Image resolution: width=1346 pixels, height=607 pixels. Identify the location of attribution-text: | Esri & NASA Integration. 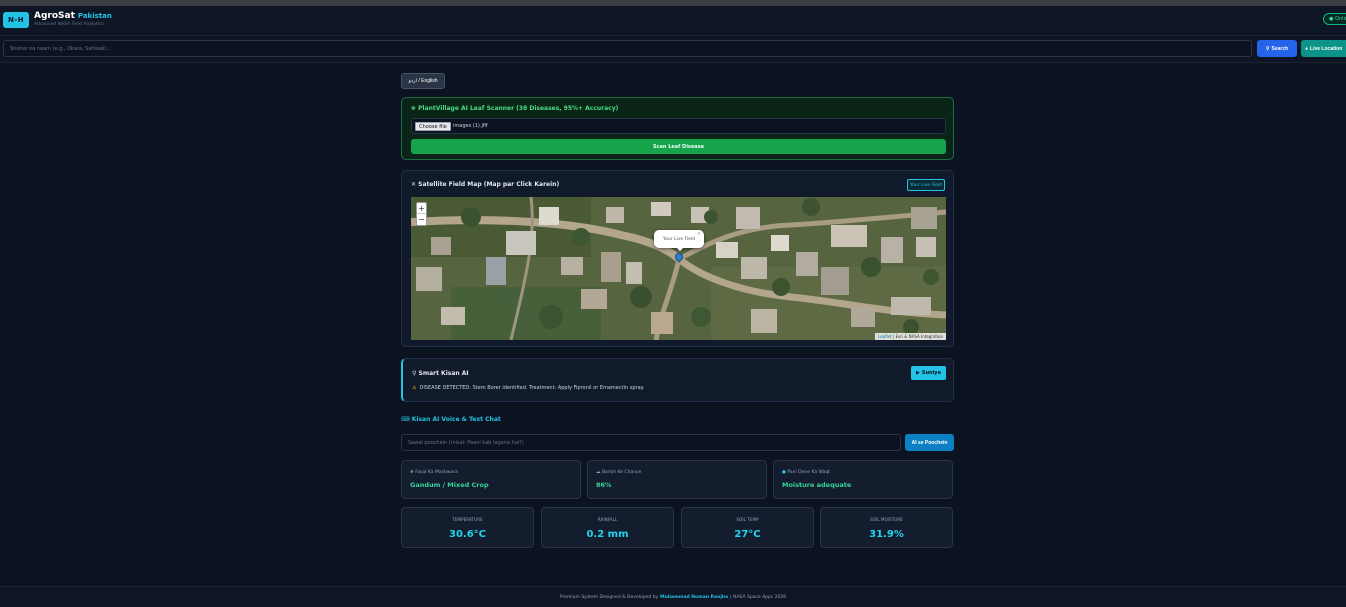
(917, 336).